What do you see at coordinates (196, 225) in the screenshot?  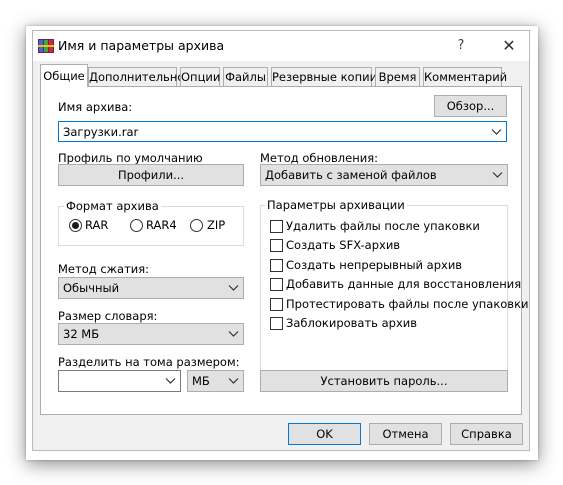 I see `radio-zip` at bounding box center [196, 225].